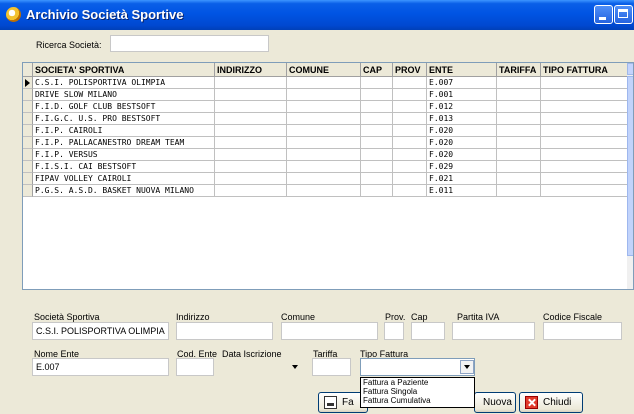  I want to click on maximize-button, so click(623, 14).